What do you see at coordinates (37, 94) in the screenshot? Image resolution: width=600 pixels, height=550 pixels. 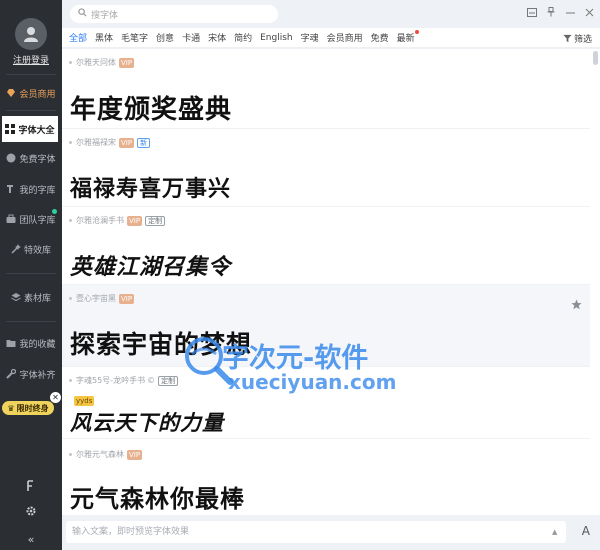 I see `vip-label: 会员商用` at bounding box center [37, 94].